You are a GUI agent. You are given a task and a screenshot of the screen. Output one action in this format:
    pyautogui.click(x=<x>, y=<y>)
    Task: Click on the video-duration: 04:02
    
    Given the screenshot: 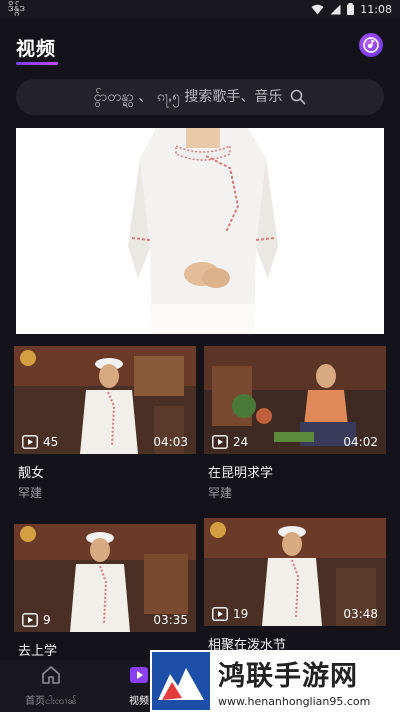 What is the action you would take?
    pyautogui.click(x=360, y=442)
    